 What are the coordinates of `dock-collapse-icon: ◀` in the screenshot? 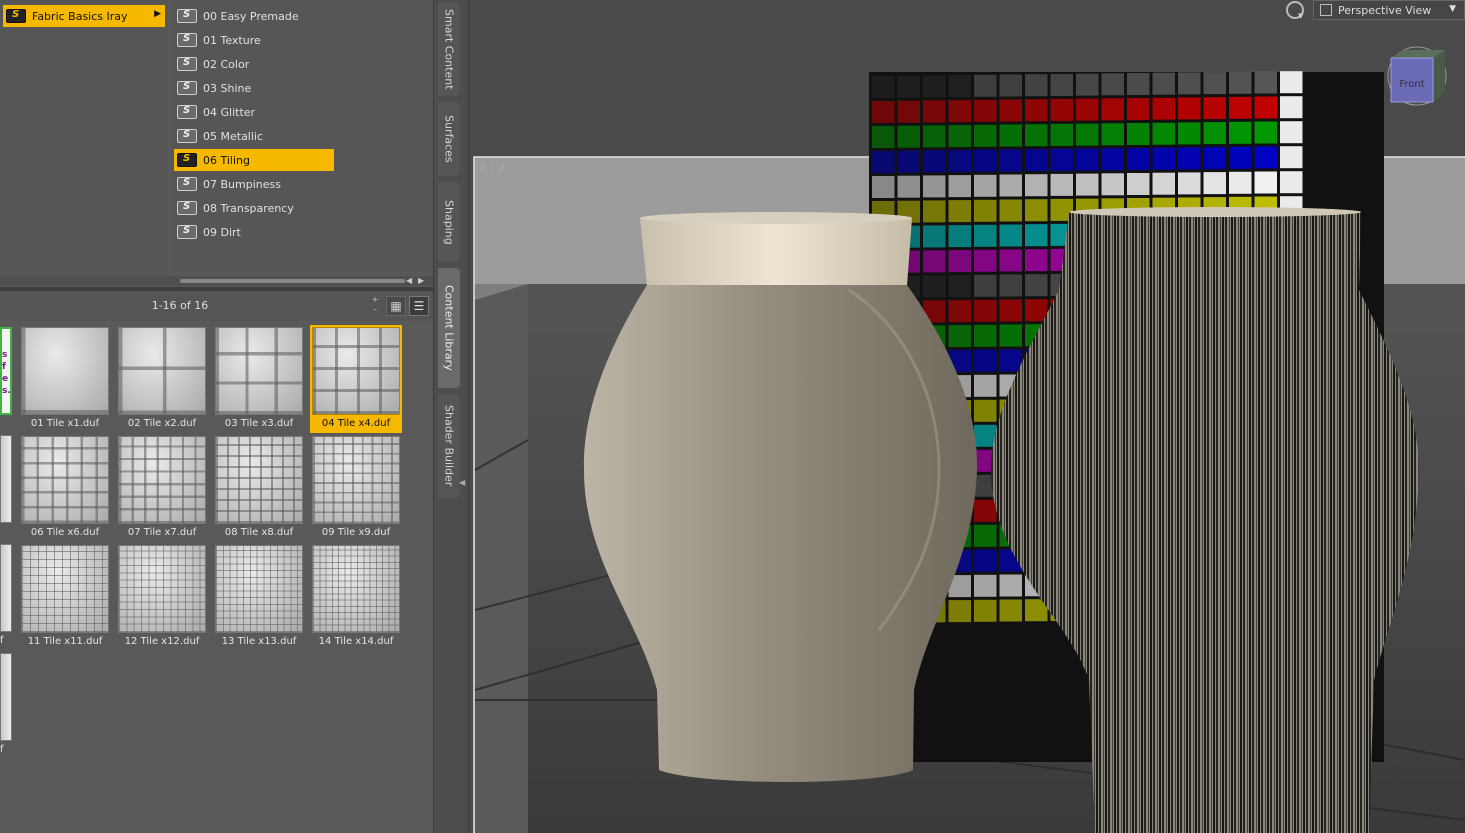 It's located at (463, 486).